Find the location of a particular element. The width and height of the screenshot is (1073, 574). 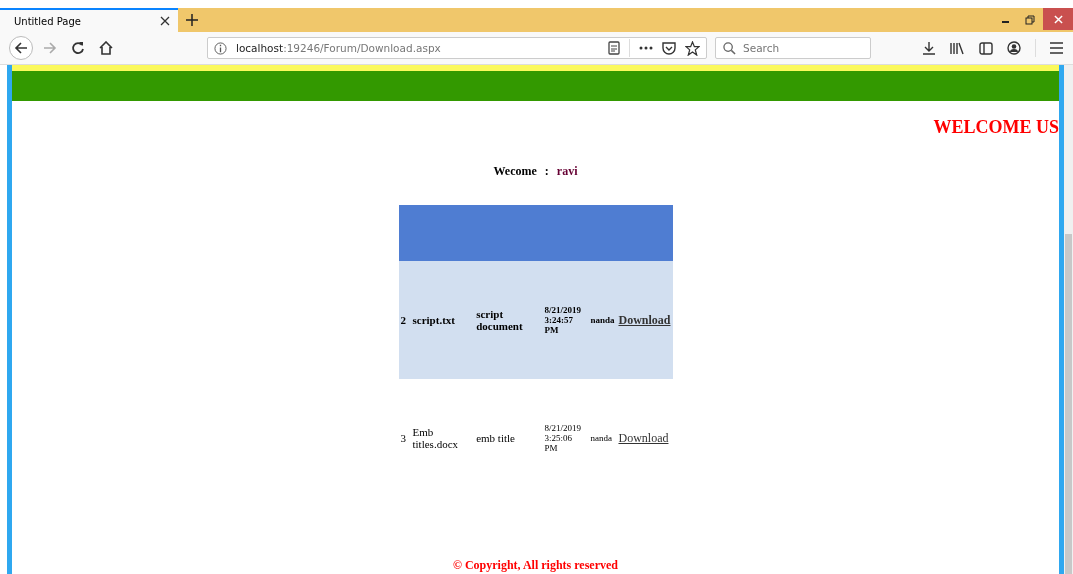

library-icon is located at coordinates (957, 48).